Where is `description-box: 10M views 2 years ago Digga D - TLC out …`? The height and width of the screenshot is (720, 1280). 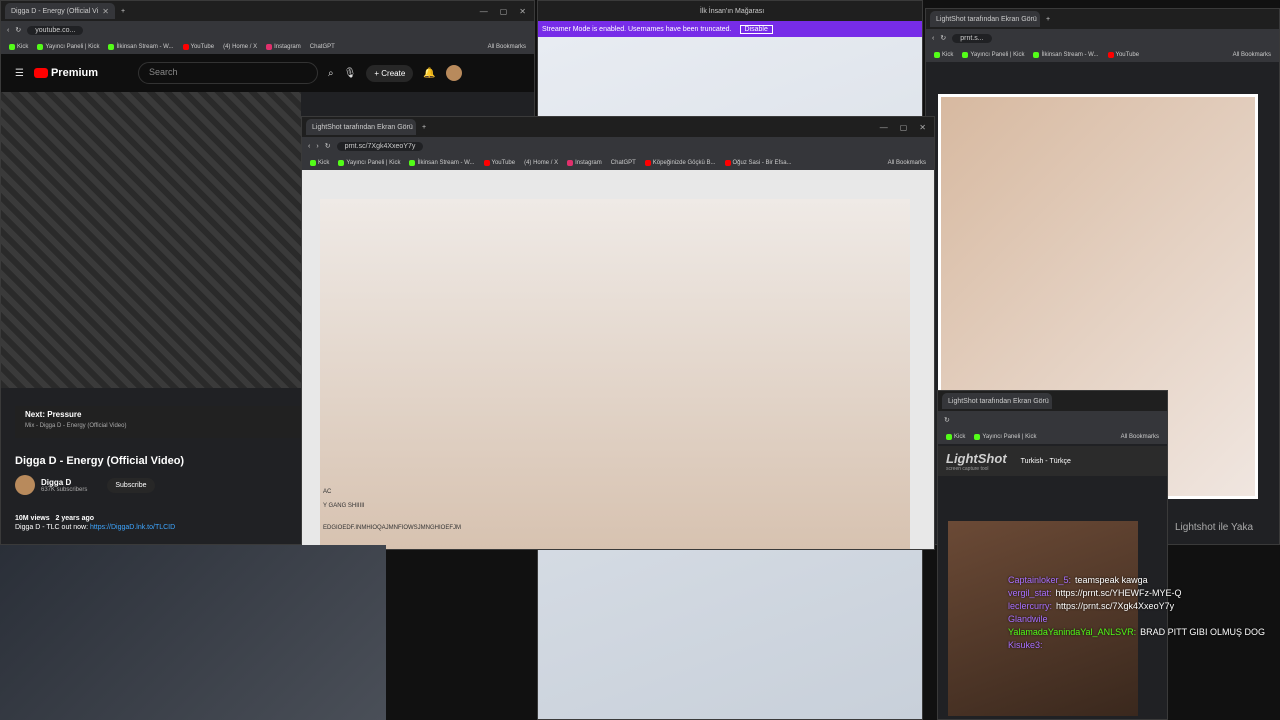
description-box: 10M views 2 years ago Digga D - TLC out … is located at coordinates (158, 523).